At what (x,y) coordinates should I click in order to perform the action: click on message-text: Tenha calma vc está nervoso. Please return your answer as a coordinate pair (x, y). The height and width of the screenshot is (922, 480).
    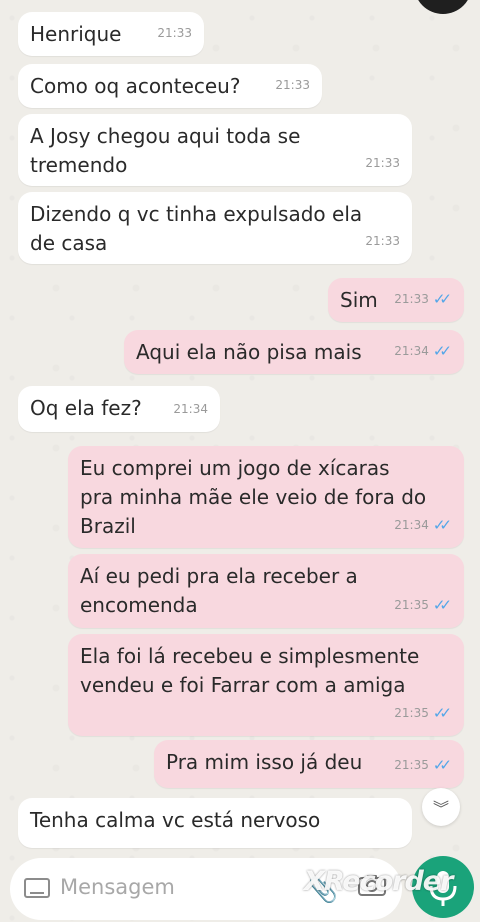
    Looking at the image, I should click on (175, 820).